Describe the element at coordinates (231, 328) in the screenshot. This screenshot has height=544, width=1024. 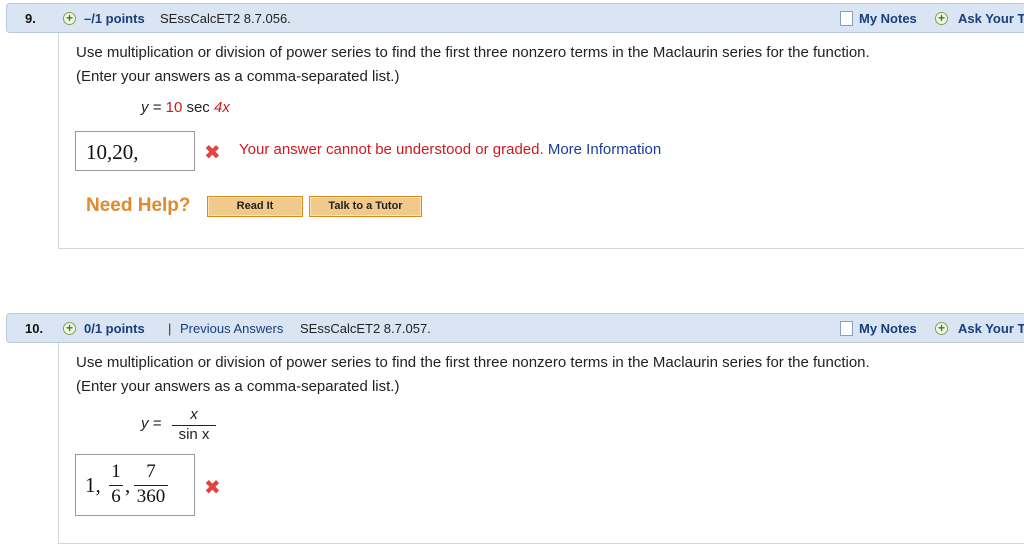
I see `previous-answers-link: Previous Answers` at that location.